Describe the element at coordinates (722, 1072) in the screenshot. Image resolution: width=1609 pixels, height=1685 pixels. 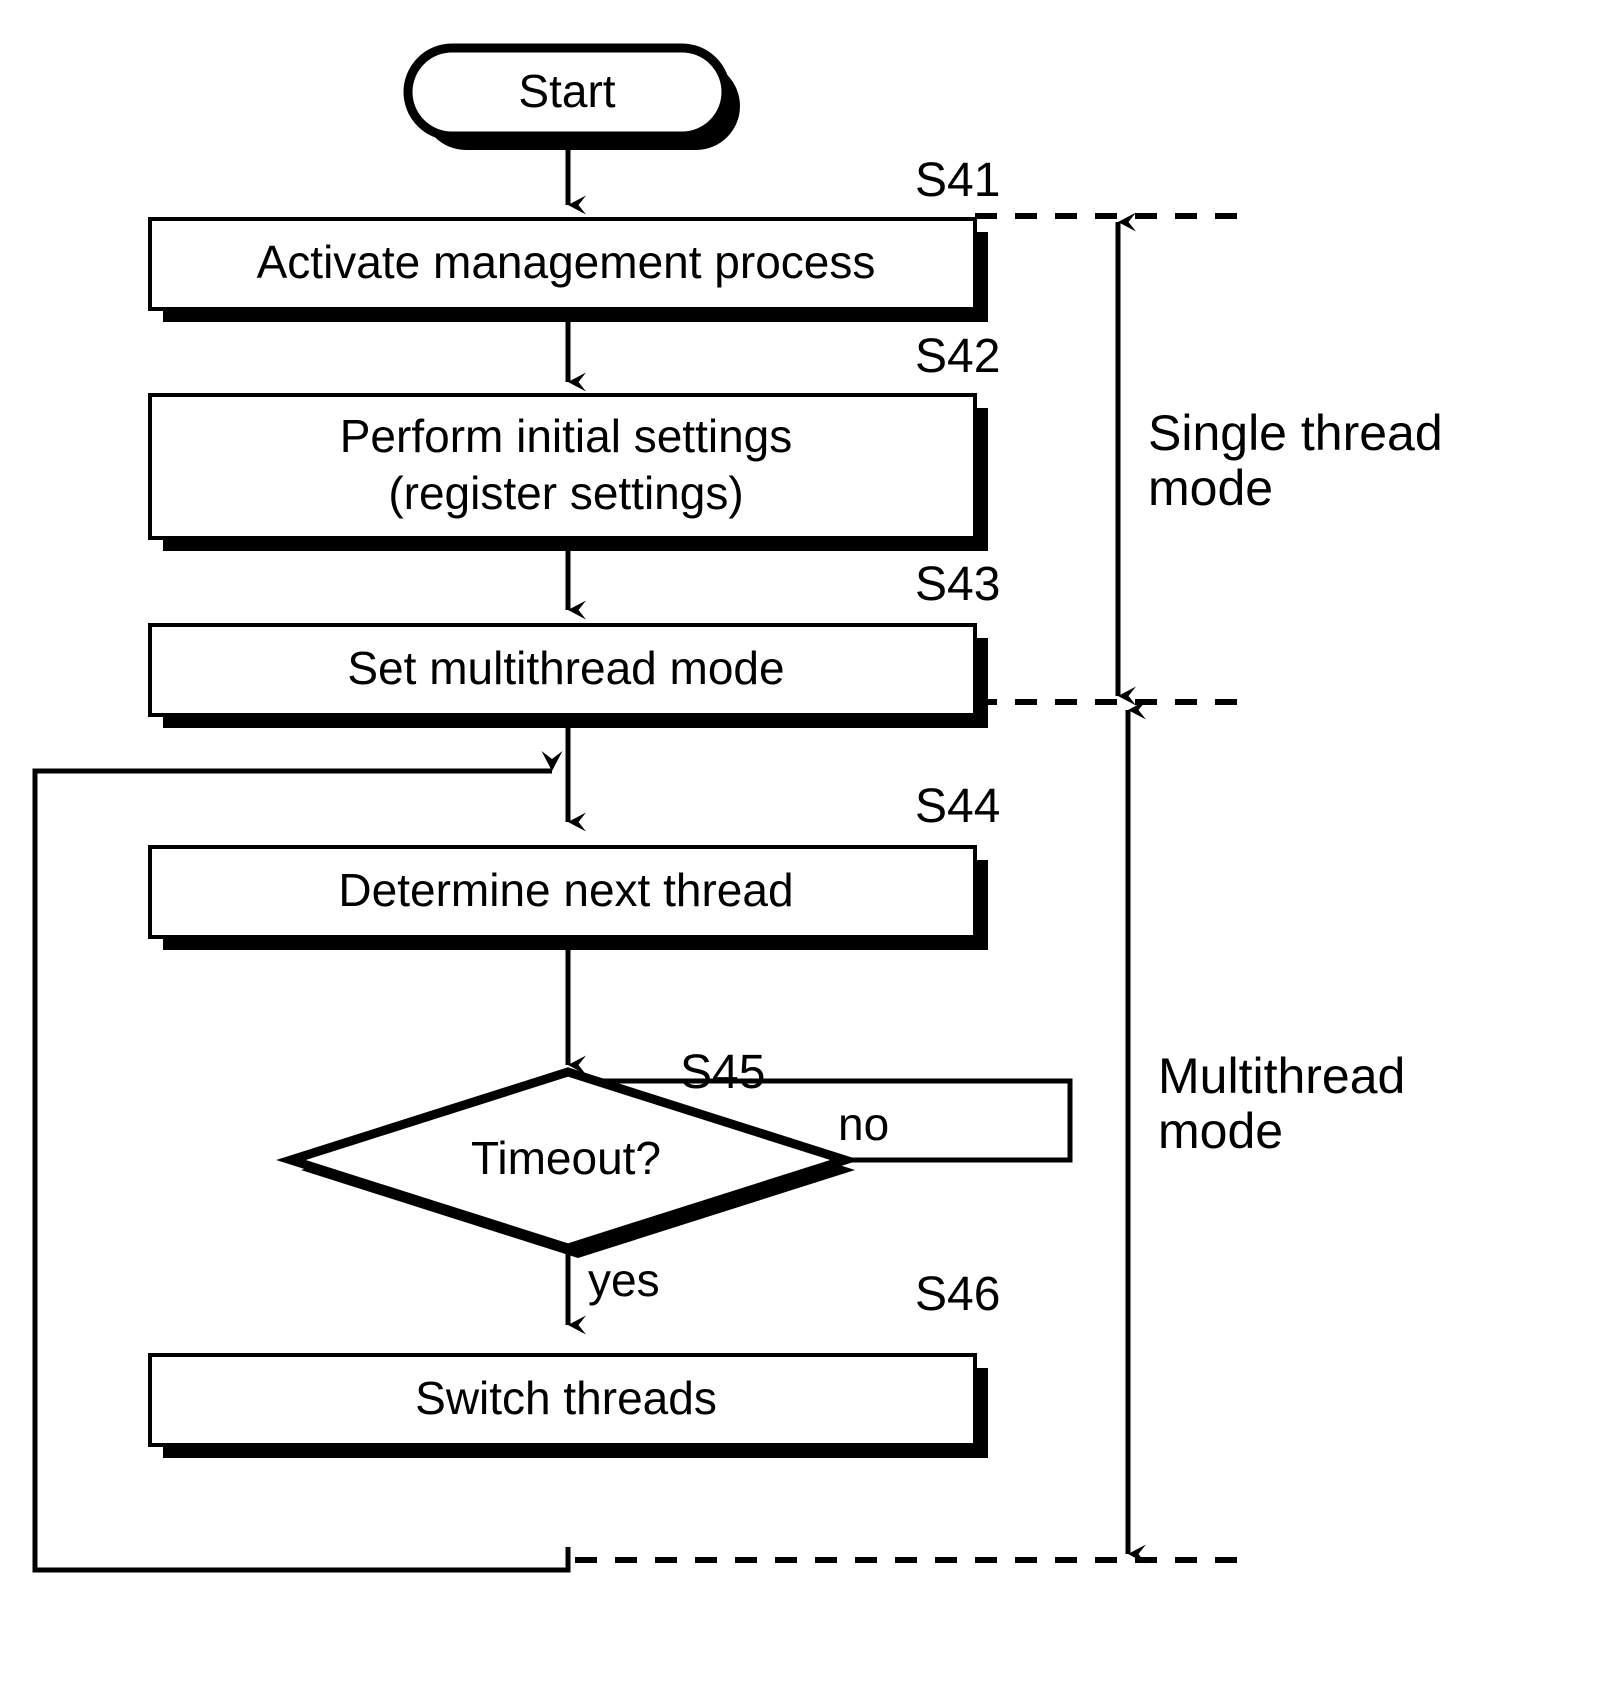
I see `step-label-s45: S45` at that location.